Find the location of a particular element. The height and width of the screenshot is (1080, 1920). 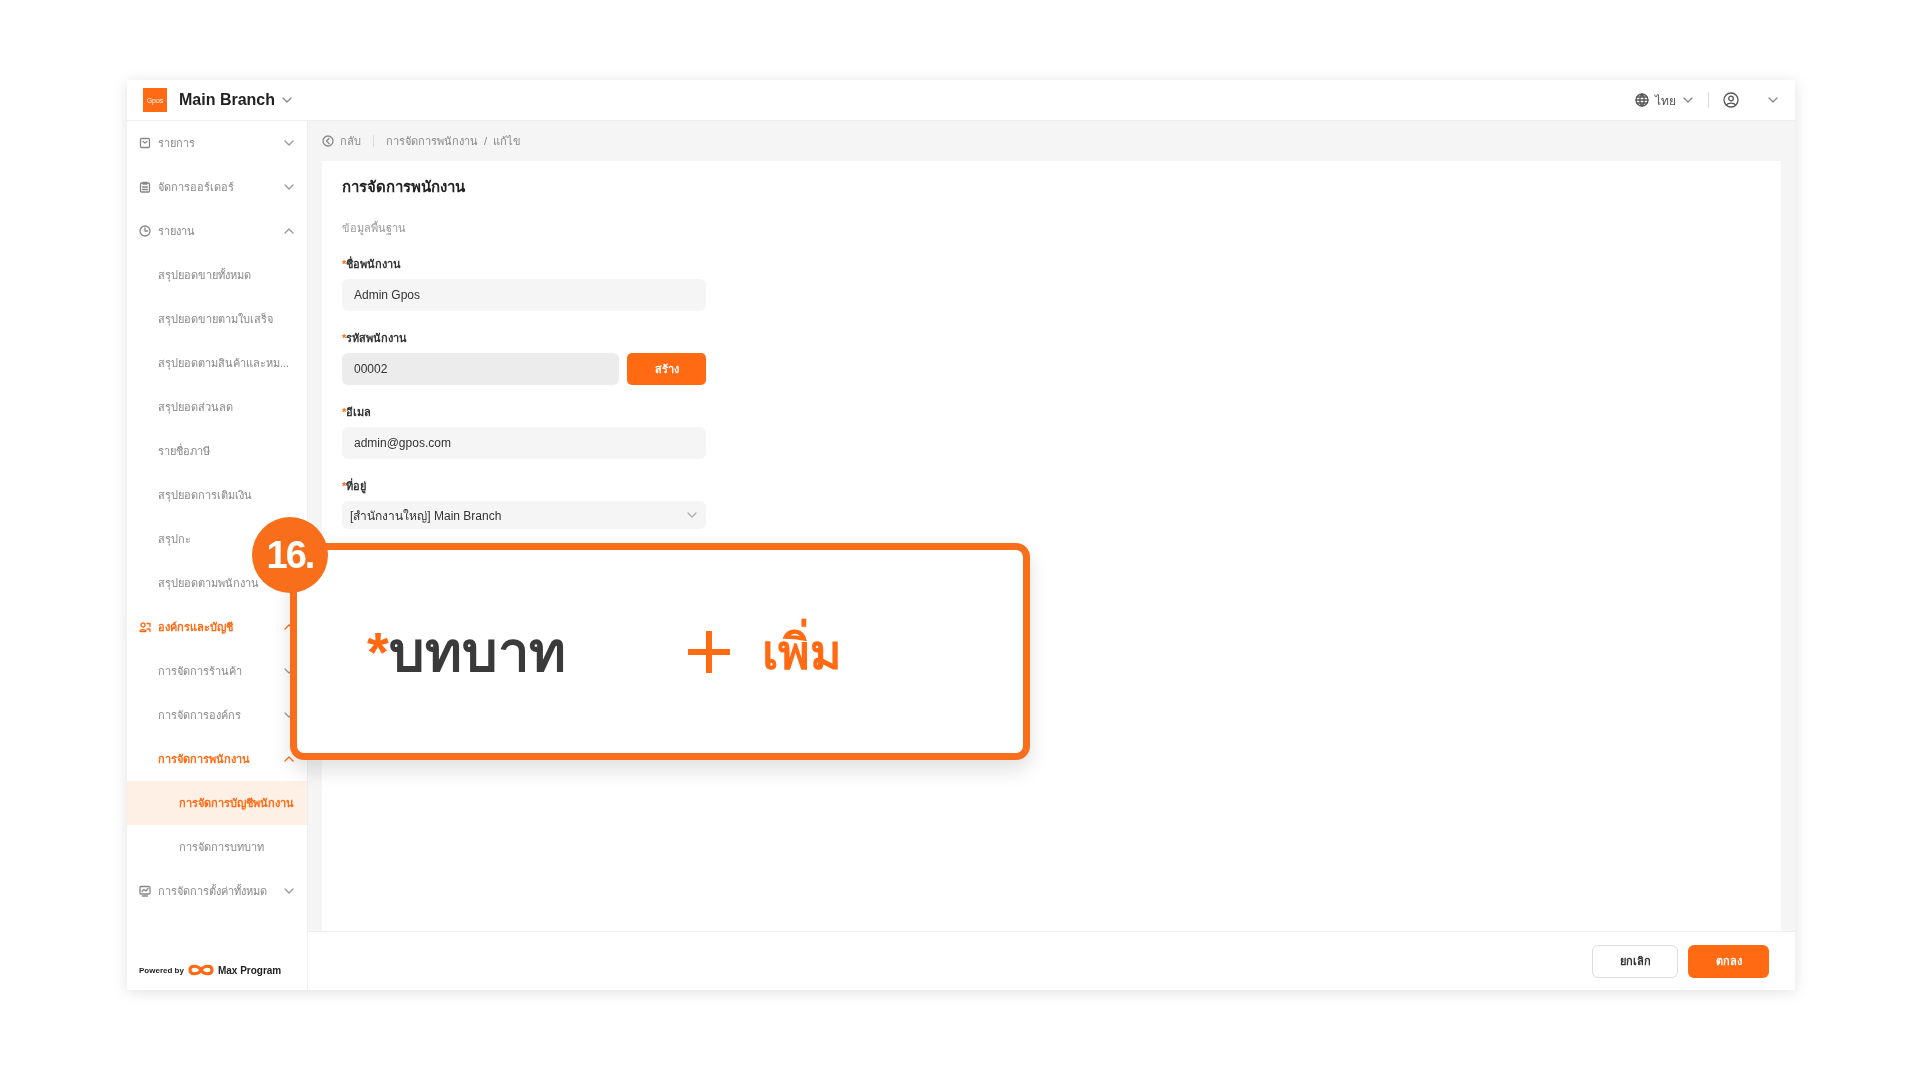

monitor-icon is located at coordinates (145, 891).